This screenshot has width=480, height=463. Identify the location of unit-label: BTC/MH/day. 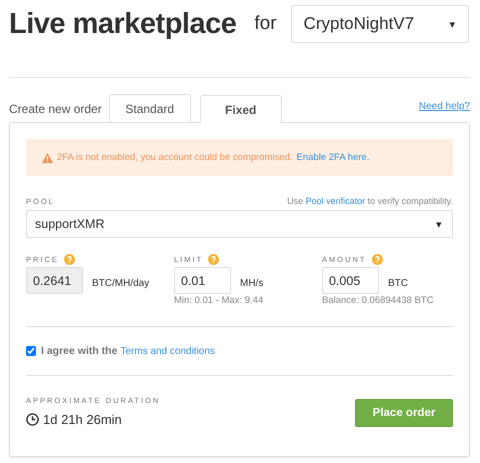
(121, 283).